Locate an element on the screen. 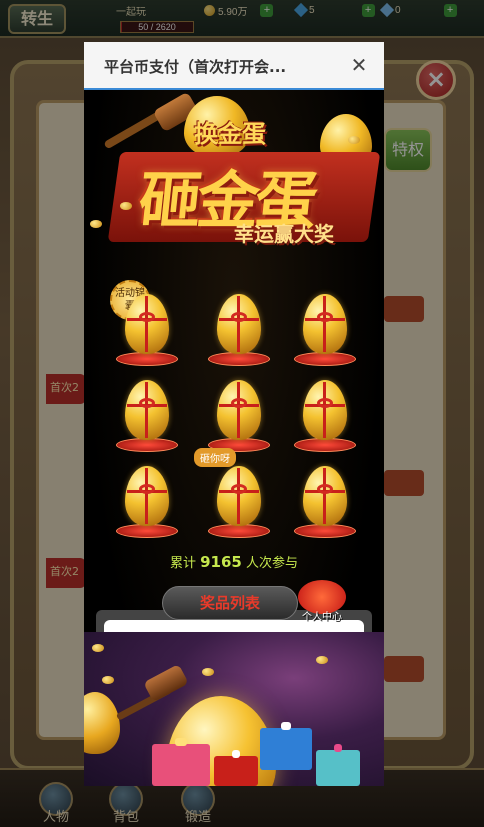 Image resolution: width=484 pixels, height=827 pixels. participation-count: 累计 9165 人次参与 is located at coordinates (234, 562).